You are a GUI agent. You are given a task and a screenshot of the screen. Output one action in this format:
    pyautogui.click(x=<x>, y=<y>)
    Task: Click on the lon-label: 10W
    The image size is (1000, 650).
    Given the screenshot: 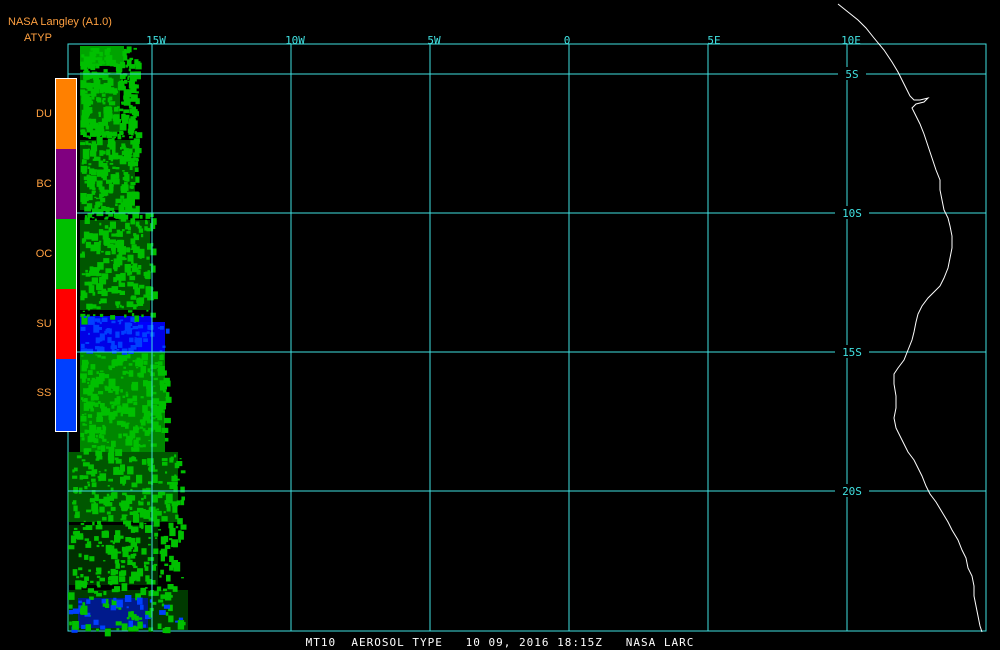 What is the action you would take?
    pyautogui.click(x=295, y=40)
    